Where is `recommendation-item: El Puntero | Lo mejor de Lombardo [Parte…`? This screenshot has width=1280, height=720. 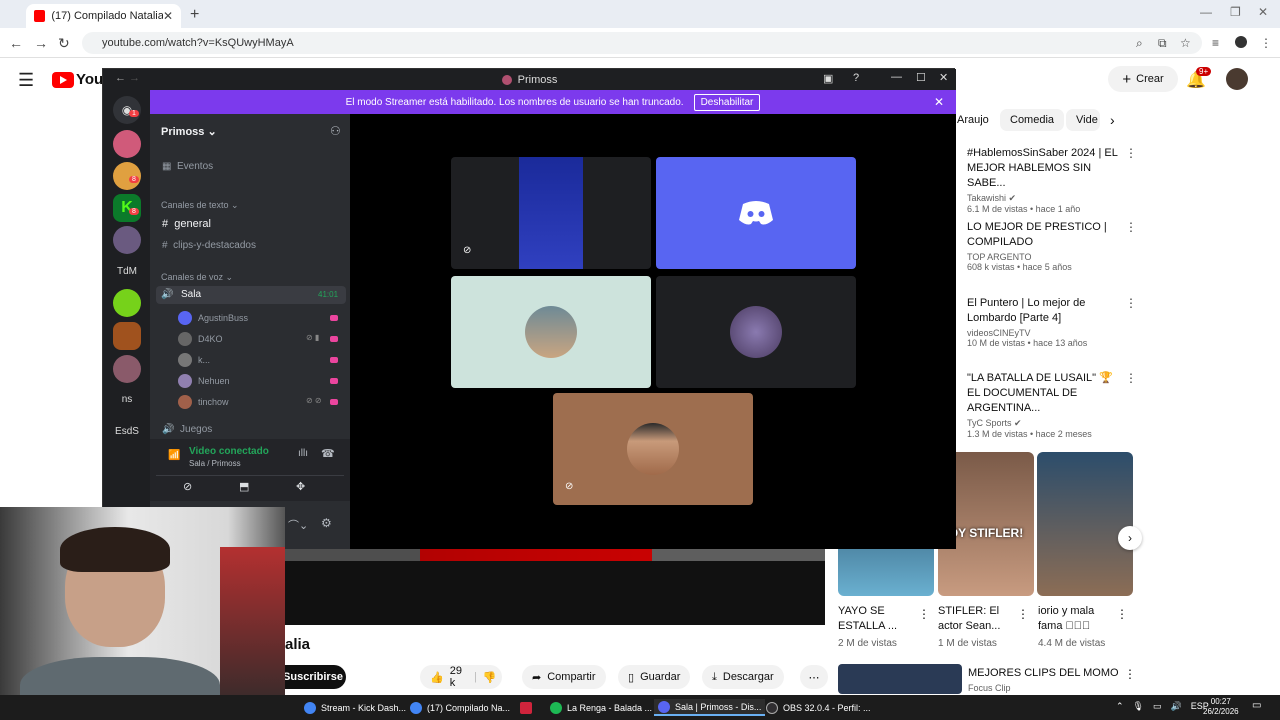
recommendation-item: El Puntero | Lo mejor de Lombardo [Parte… is located at coordinates (1107, 322).